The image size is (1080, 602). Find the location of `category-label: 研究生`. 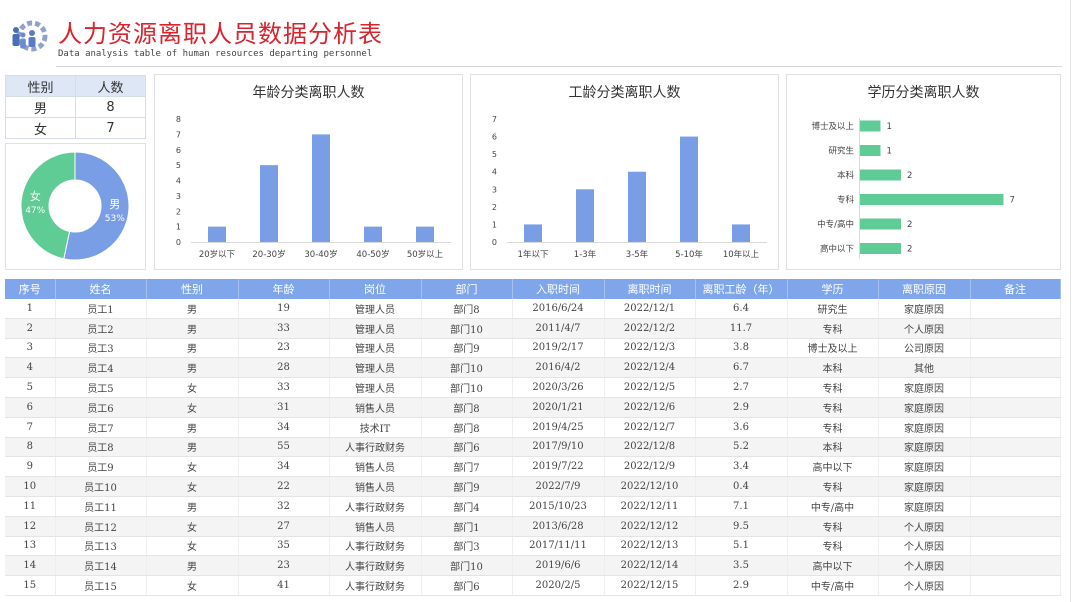

category-label: 研究生 is located at coordinates (841, 151).